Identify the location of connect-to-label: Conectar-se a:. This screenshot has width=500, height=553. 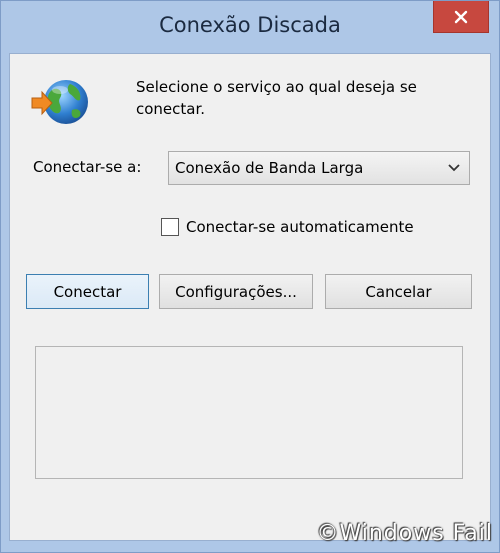
(87, 167).